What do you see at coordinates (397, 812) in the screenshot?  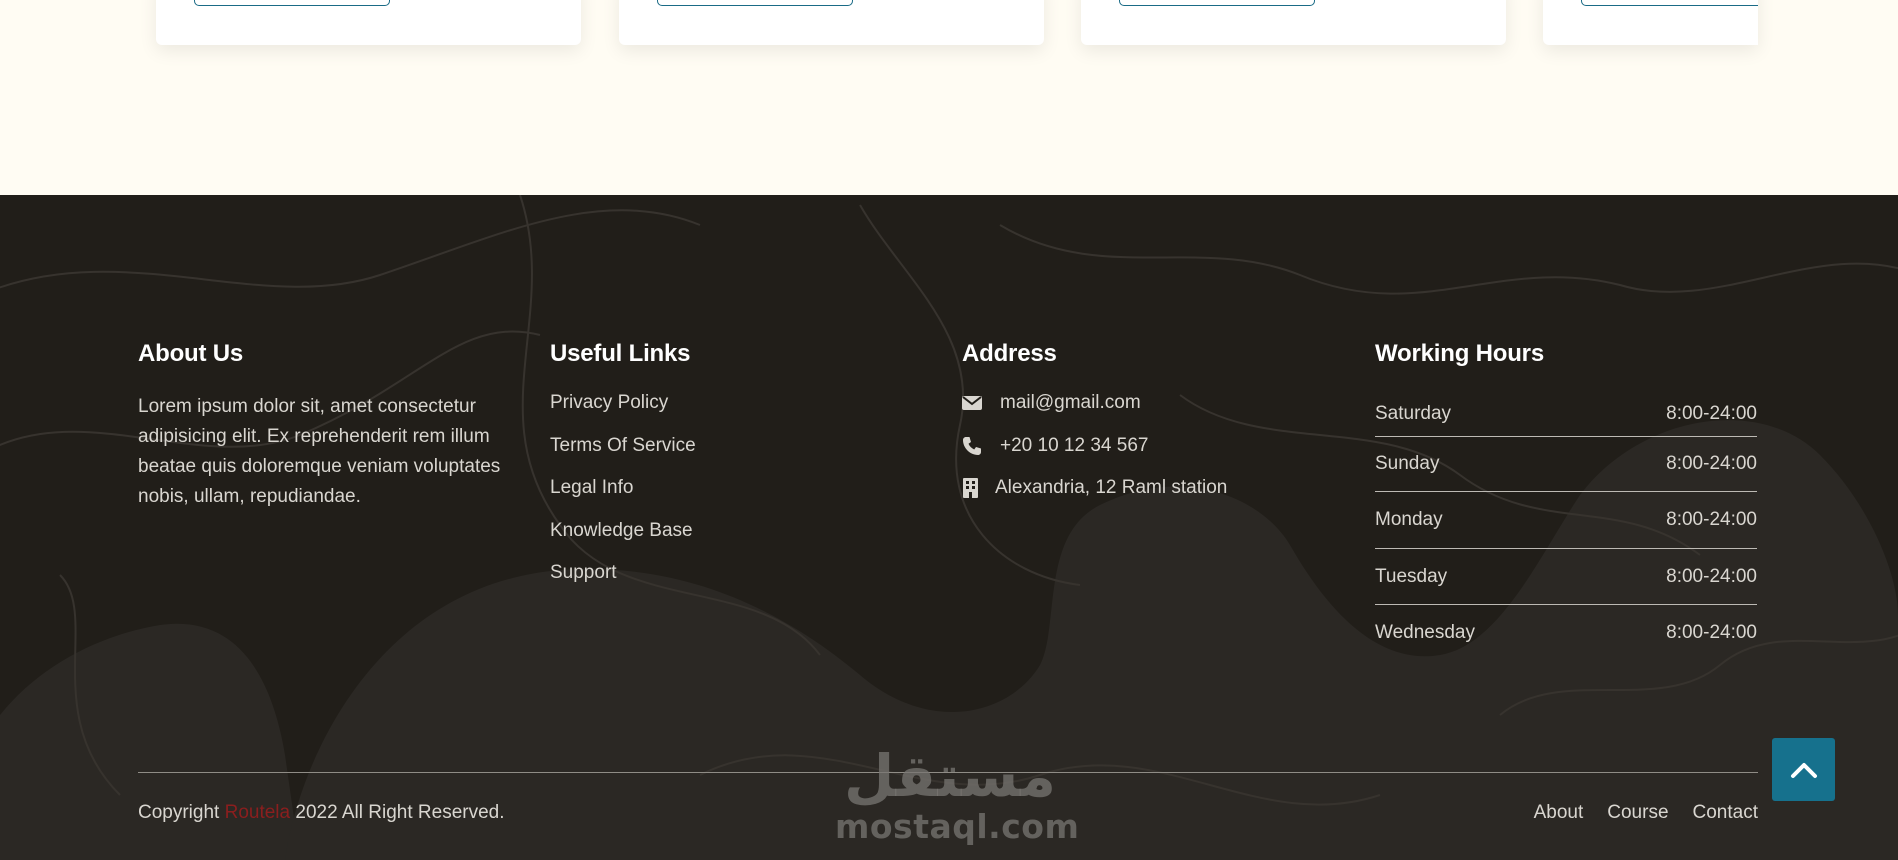 I see `copyright-suffix: 2022 All Right Reserved.` at bounding box center [397, 812].